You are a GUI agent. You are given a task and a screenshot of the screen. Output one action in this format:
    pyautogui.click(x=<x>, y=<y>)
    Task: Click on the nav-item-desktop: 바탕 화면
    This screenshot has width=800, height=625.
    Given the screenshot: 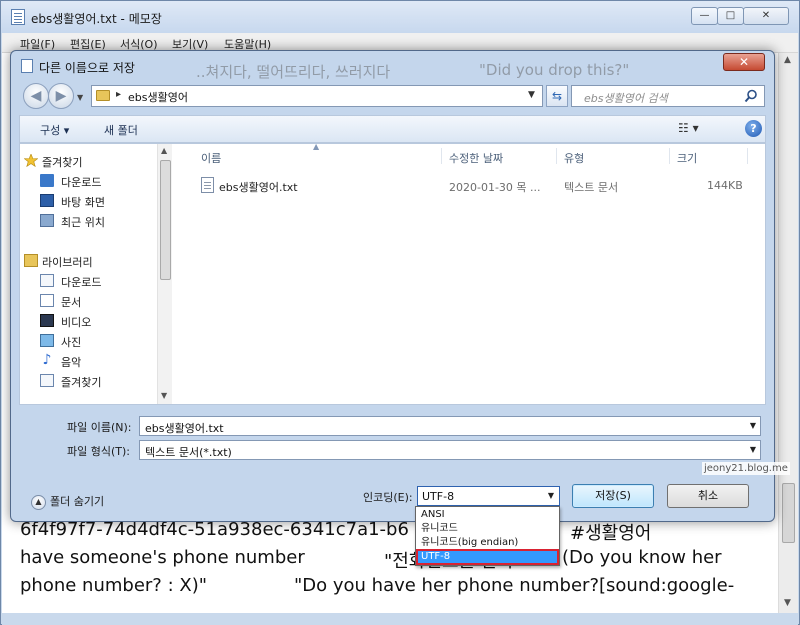 What is the action you would take?
    pyautogui.click(x=87, y=201)
    